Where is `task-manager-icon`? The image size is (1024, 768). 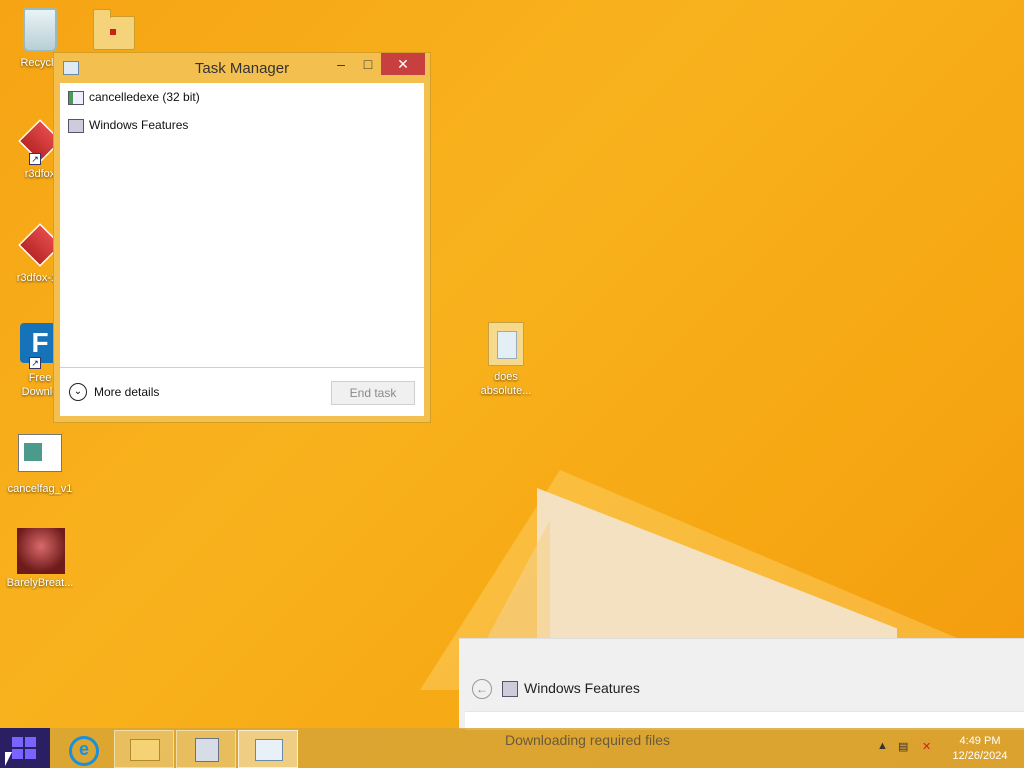
task-manager-icon is located at coordinates (269, 750).